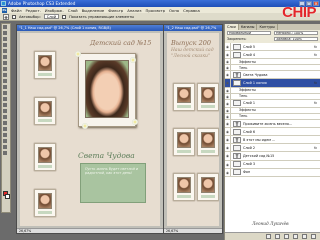 The image size is (320, 240). I want to click on move-tool-icon: ✥, so click(6, 16).